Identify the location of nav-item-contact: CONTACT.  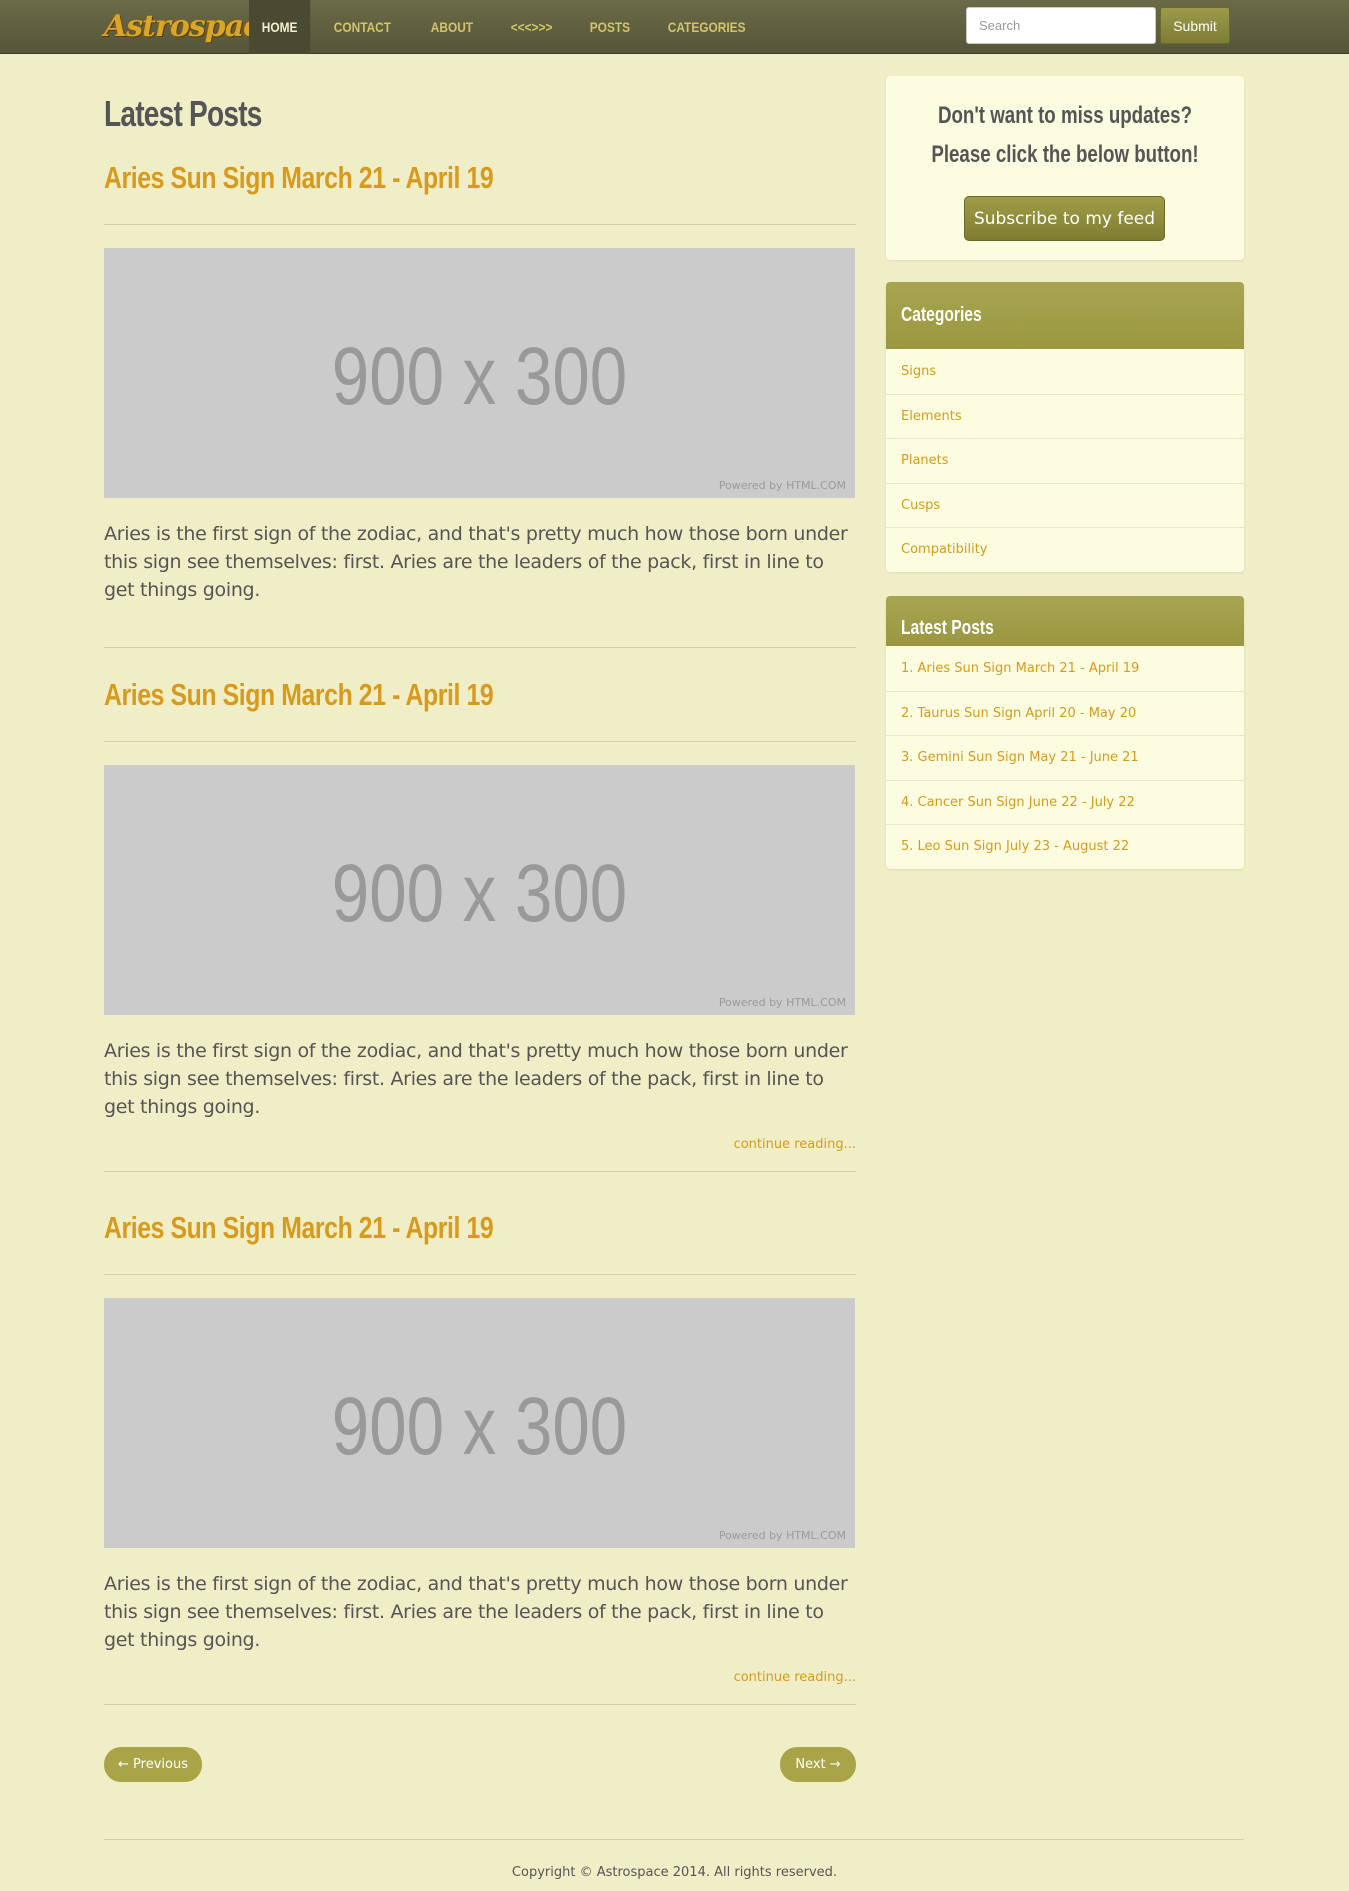
(362, 27).